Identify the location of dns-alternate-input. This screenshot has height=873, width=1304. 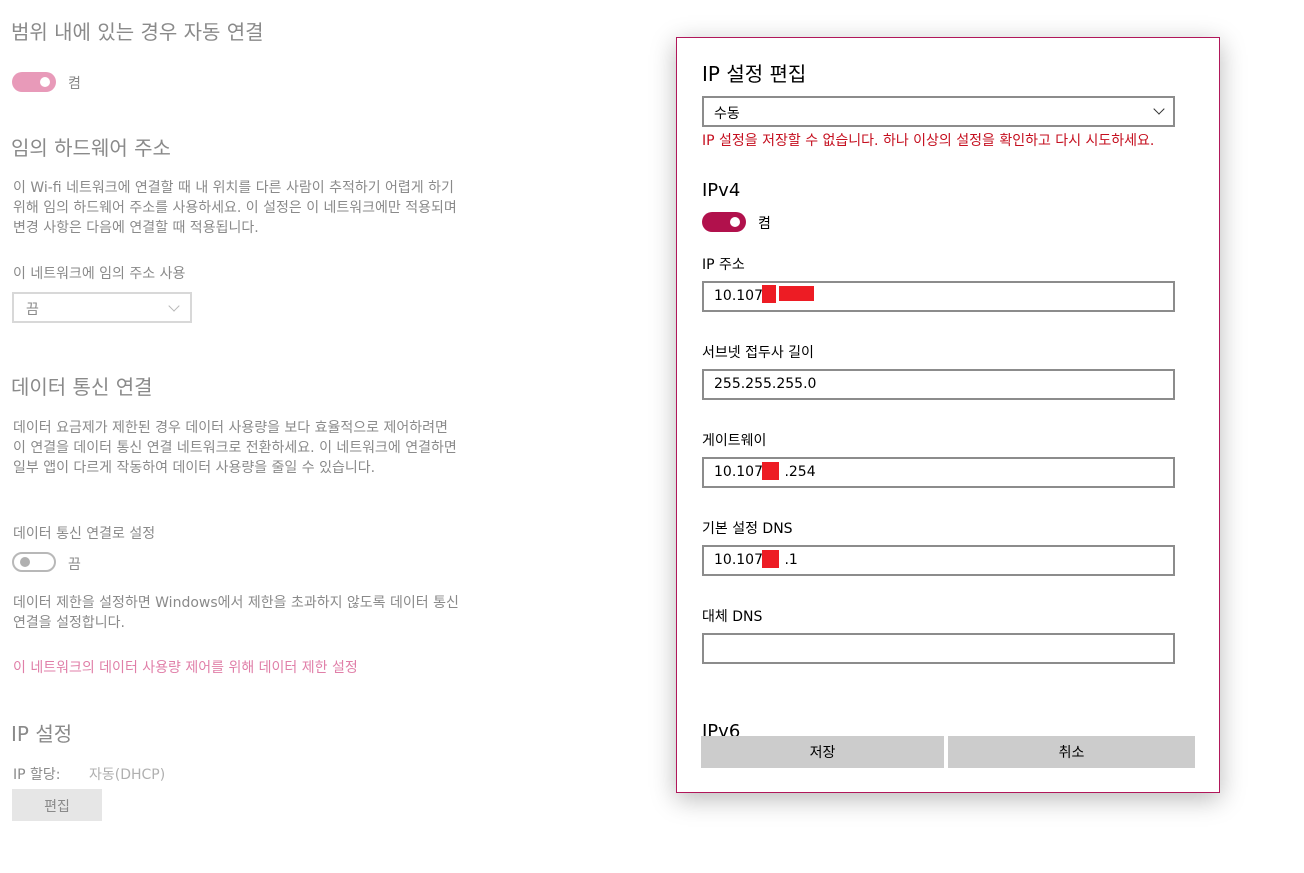
(938, 648).